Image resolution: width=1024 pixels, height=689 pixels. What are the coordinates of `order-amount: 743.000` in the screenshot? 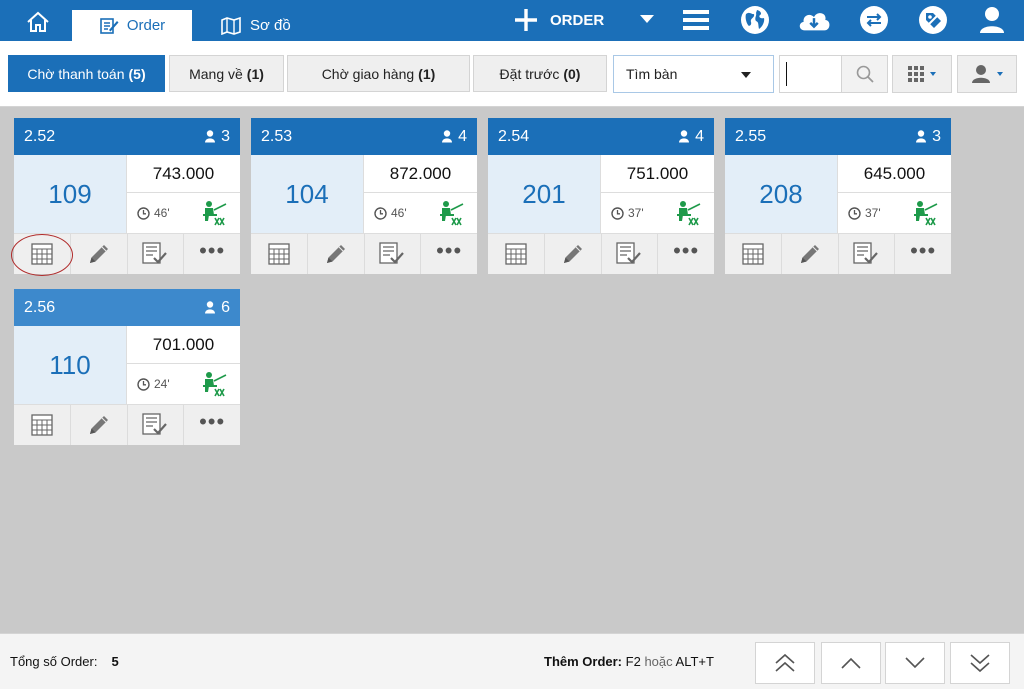 It's located at (183, 174).